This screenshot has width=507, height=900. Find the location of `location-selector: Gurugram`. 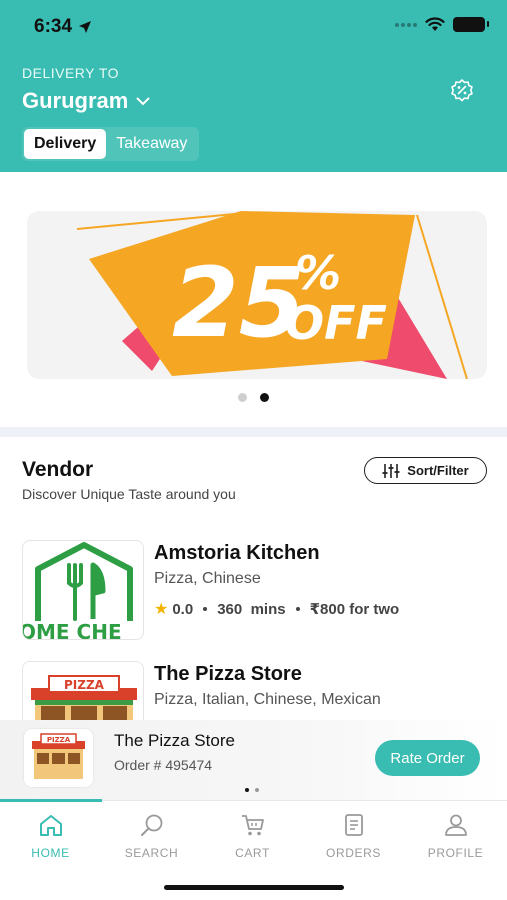

location-selector: Gurugram is located at coordinates (86, 101).